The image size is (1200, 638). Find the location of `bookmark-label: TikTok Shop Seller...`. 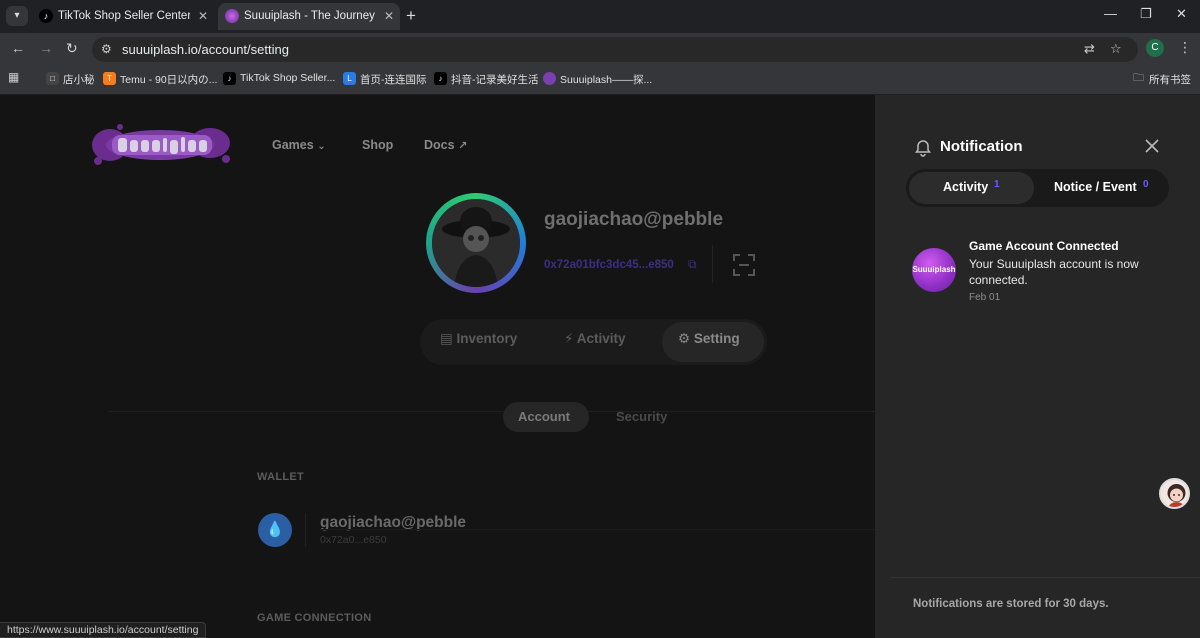

bookmark-label: TikTok Shop Seller... is located at coordinates (288, 78).